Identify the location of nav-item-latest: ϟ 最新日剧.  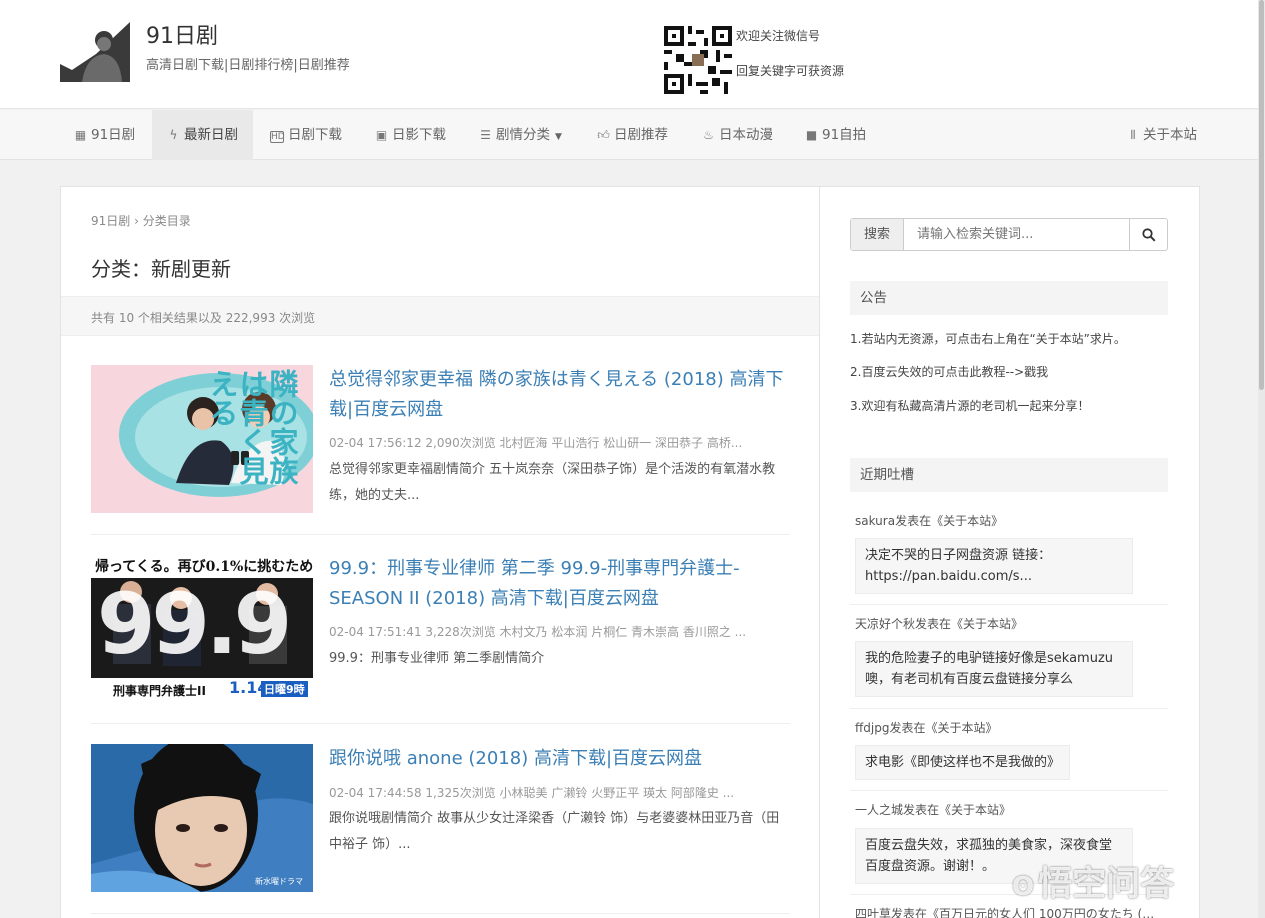
(202, 135).